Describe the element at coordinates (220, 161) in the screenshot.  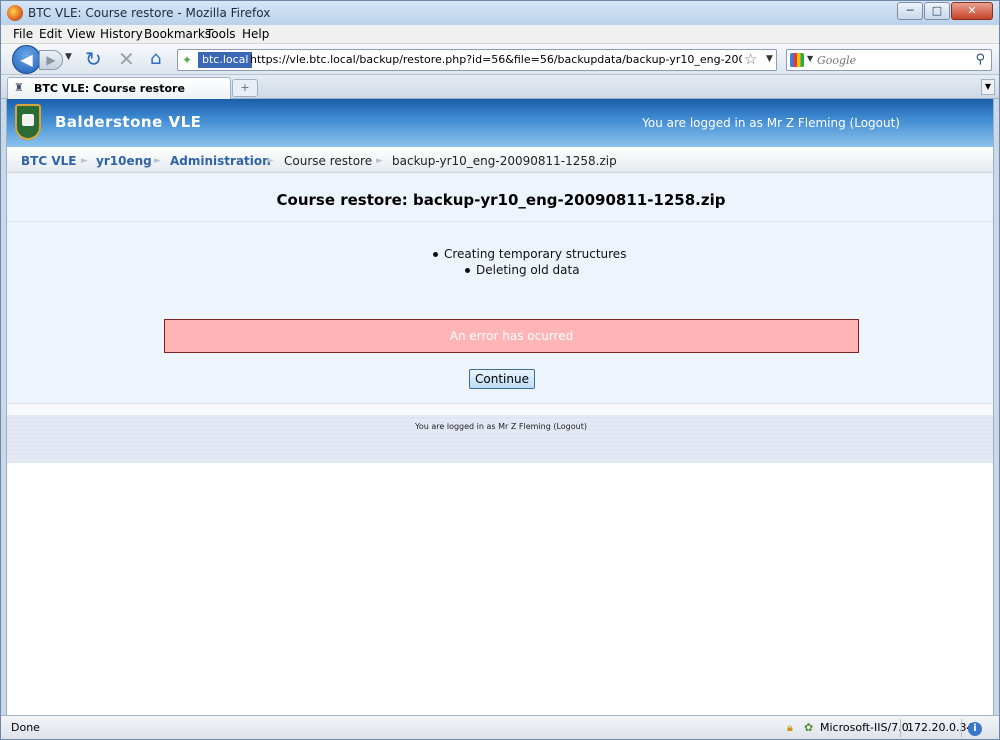
I see `breadcrumb-administration: Administration` at that location.